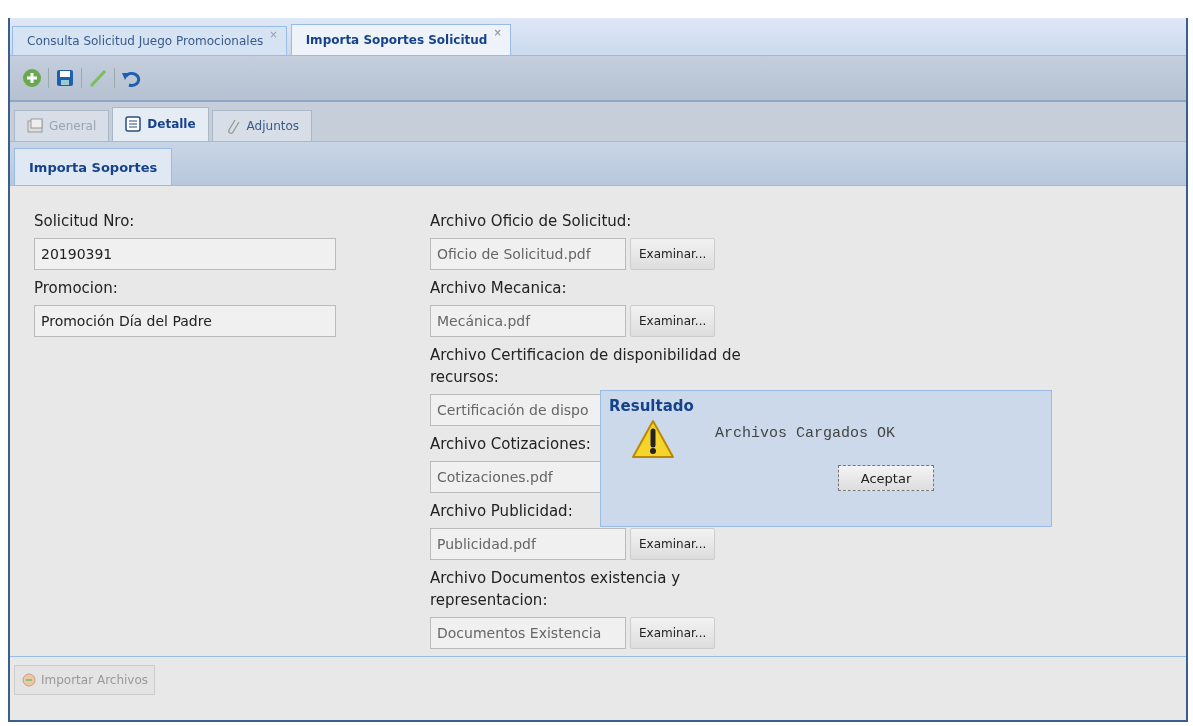  What do you see at coordinates (160, 123) in the screenshot?
I see `tab: Detalle` at bounding box center [160, 123].